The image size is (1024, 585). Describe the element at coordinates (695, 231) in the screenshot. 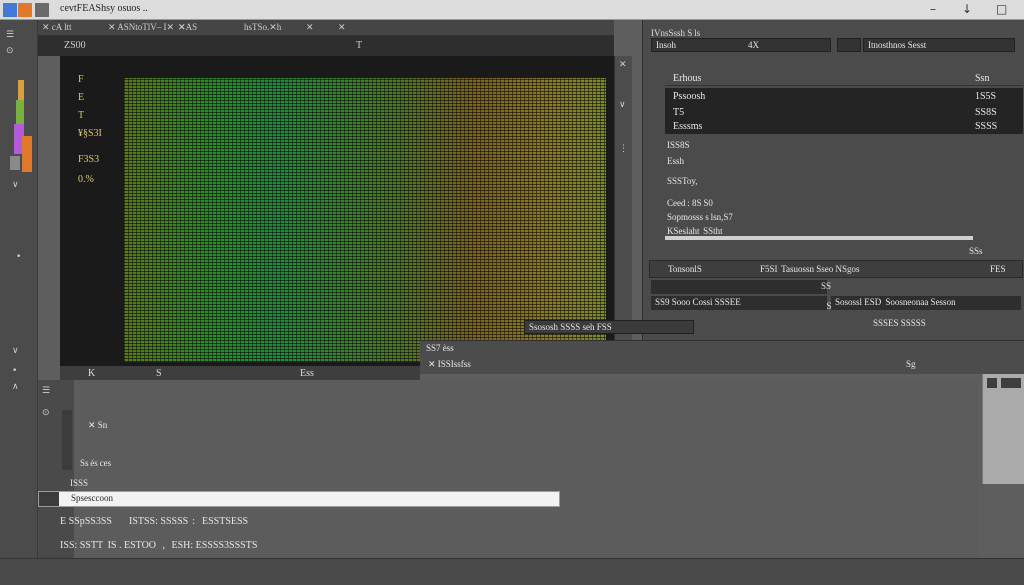

I see `list-item: KSeslaht SStht` at that location.